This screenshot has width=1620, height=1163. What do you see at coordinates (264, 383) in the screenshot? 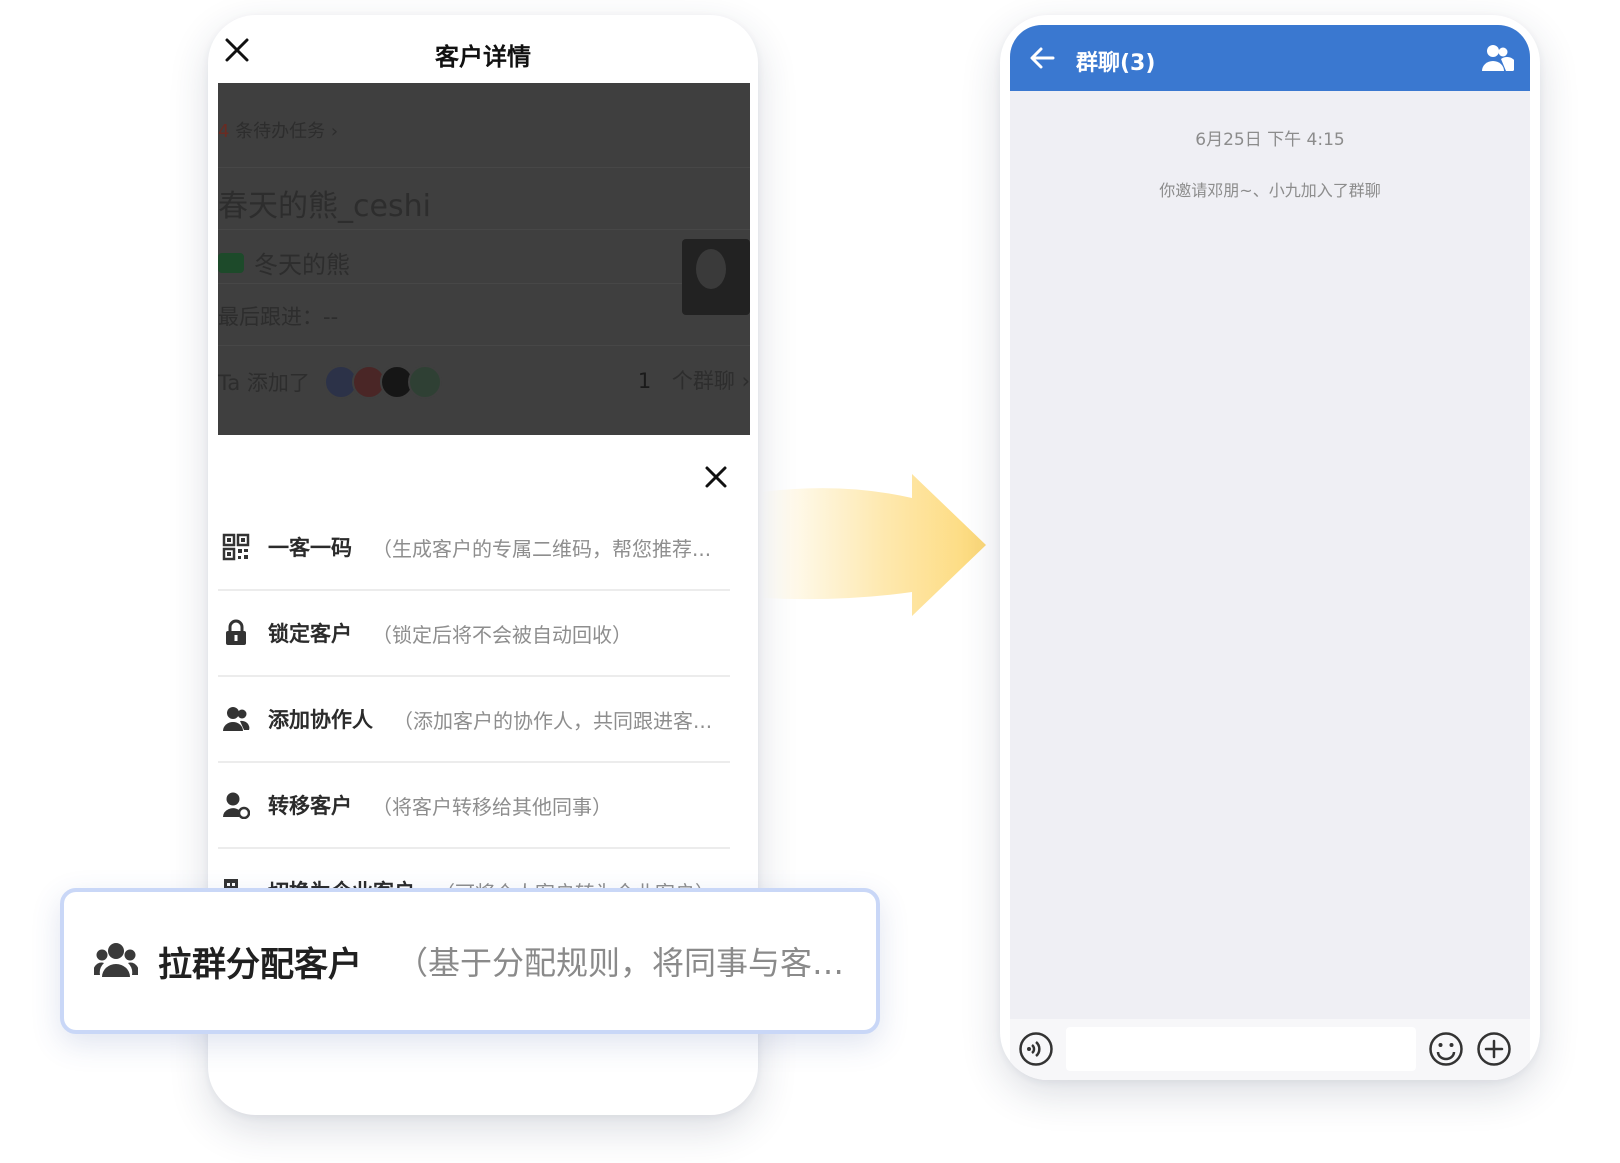
I see `ta-added-label: Ta 添加了` at bounding box center [264, 383].